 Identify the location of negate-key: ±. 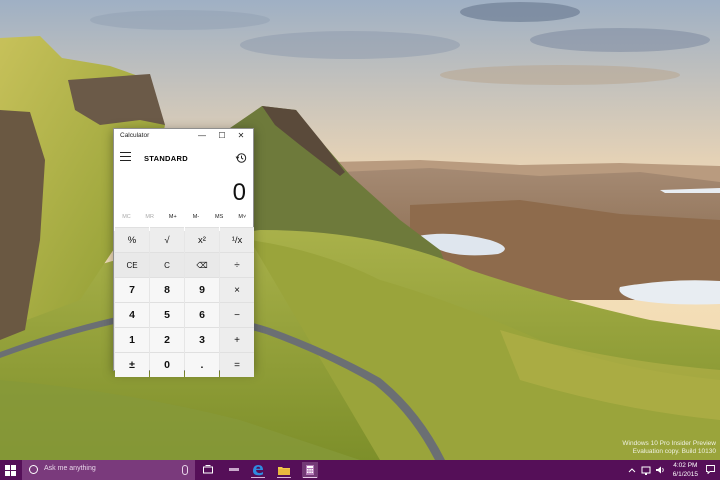
(132, 364).